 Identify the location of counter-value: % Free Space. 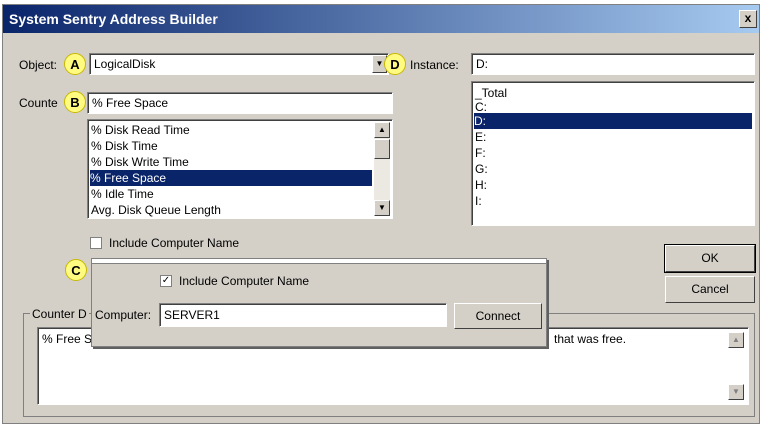
(130, 103).